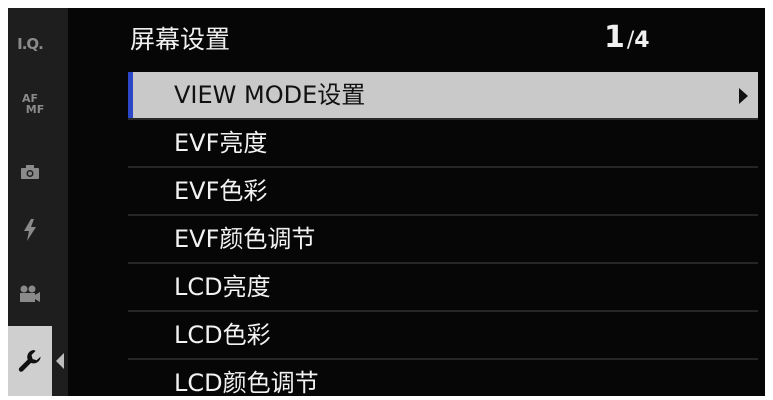  What do you see at coordinates (60, 361) in the screenshot?
I see `active-tab-pointer-icon` at bounding box center [60, 361].